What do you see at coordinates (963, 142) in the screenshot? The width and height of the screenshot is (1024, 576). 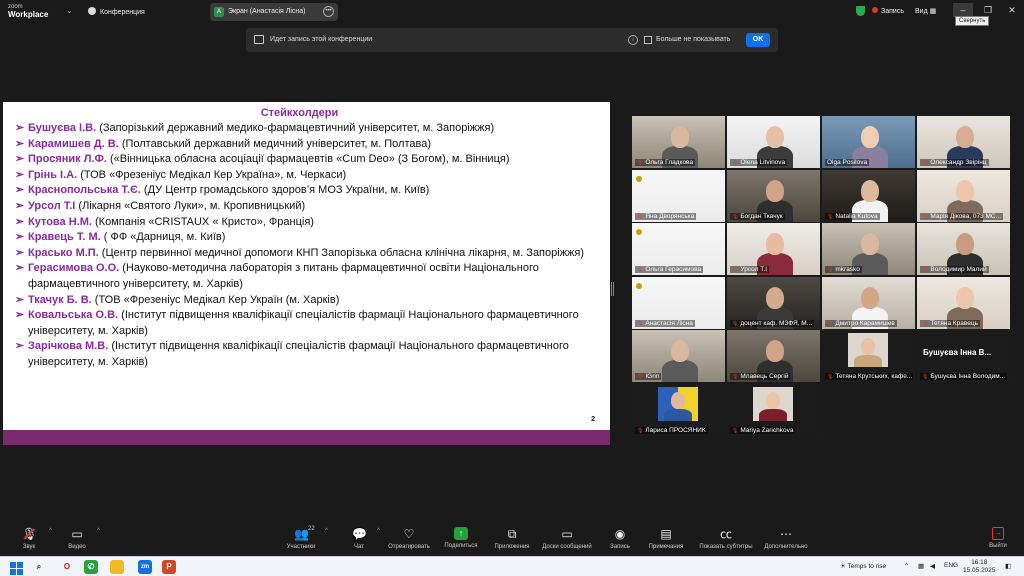 I see `participant-tile: 🎙 Олександр Звірінц` at bounding box center [963, 142].